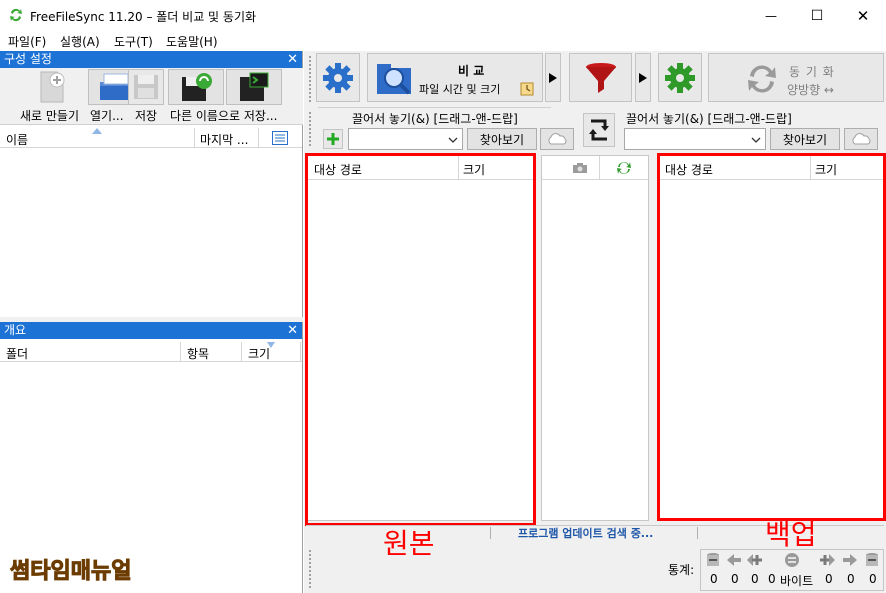 This screenshot has width=886, height=593. I want to click on title-bar: FreeFileSync 11.20 – 폴더 비교 및 동기화 — ☐ ✕, so click(443, 15).